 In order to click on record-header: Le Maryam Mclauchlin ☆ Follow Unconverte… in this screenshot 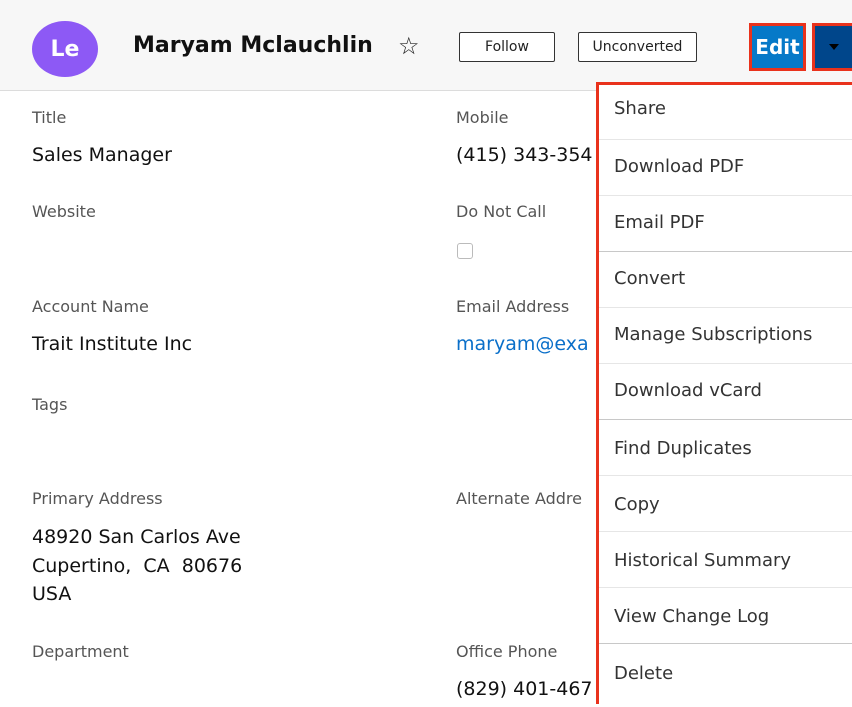, I will do `click(426, 45)`.